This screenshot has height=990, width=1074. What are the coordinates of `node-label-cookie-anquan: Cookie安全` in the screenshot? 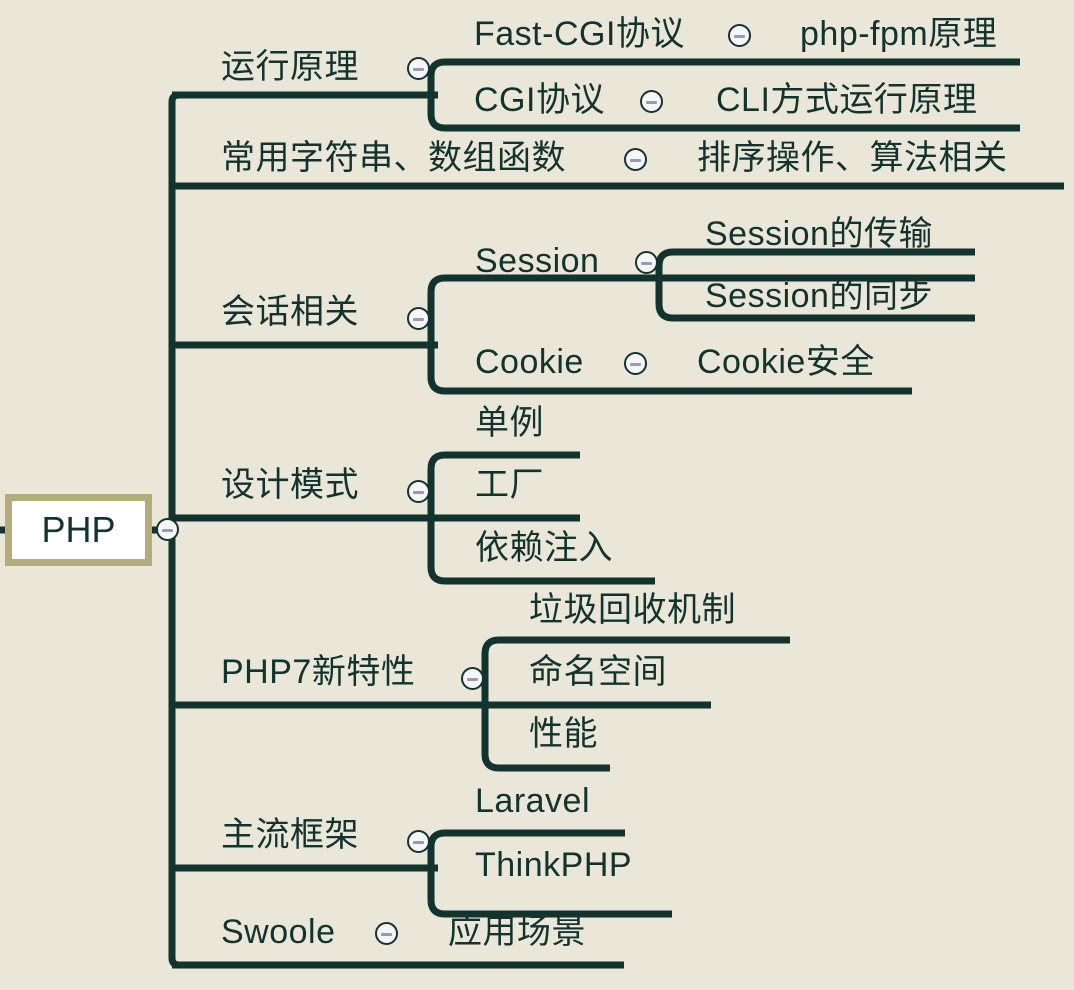 It's located at (786, 362).